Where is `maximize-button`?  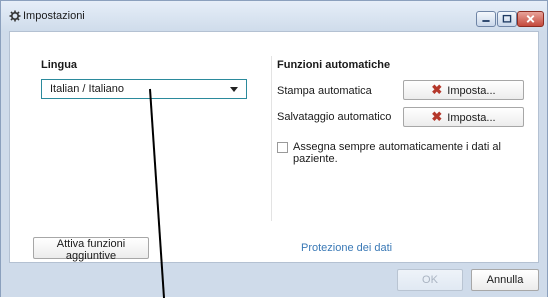
maximize-button is located at coordinates (507, 19).